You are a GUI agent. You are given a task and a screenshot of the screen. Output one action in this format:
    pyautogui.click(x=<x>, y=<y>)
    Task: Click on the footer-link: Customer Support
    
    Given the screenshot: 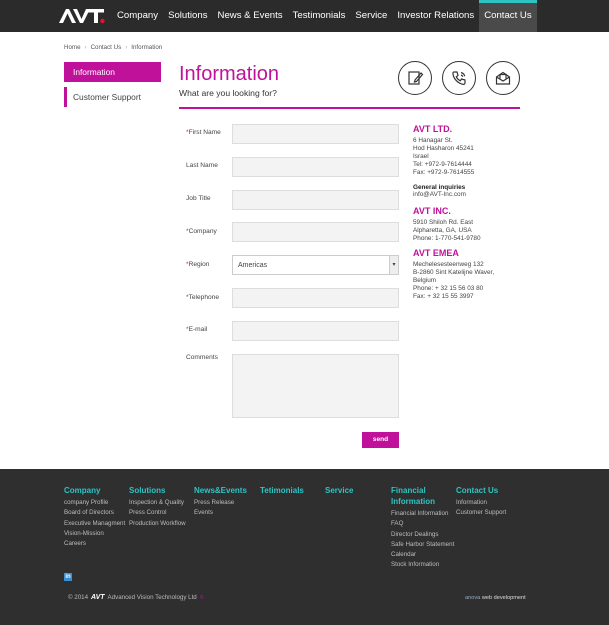 What is the action you would take?
    pyautogui.click(x=481, y=513)
    